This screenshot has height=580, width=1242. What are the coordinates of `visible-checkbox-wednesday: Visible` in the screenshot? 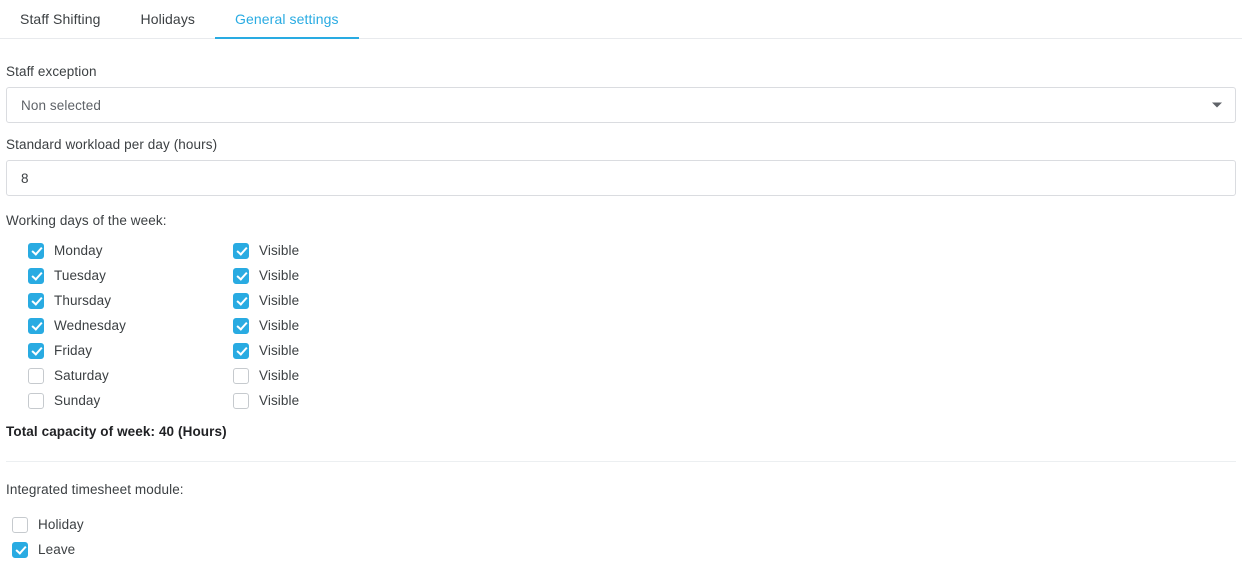 It's located at (266, 325).